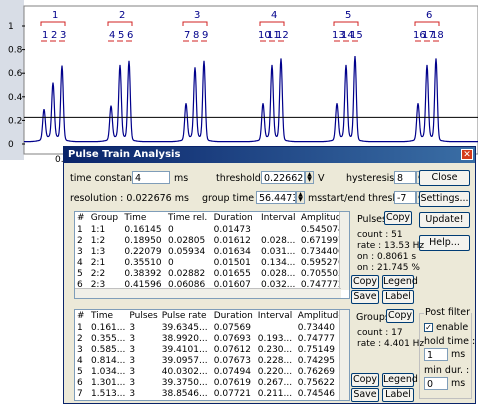  What do you see at coordinates (143, 262) in the screenshot?
I see `pulses-table-cell: 0.35510` at bounding box center [143, 262].